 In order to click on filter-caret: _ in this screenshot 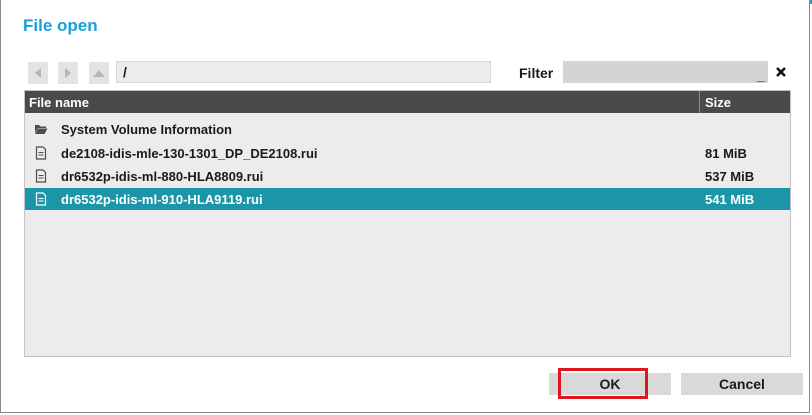, I will do `click(761, 75)`.